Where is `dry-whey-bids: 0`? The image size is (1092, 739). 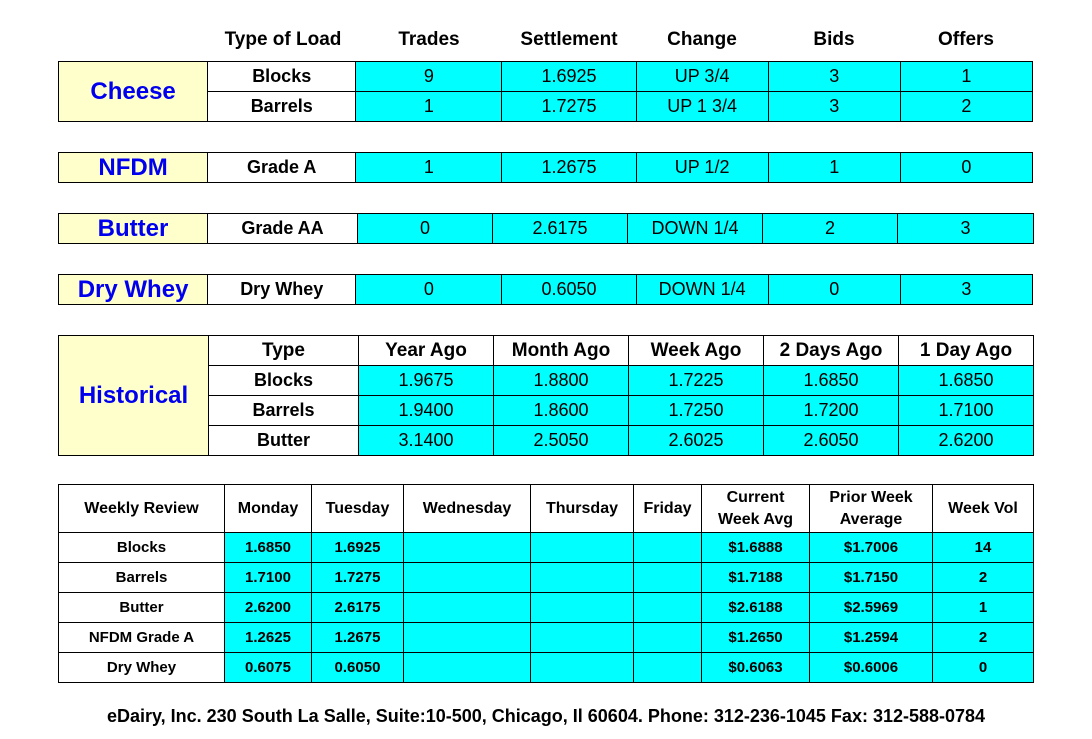
dry-whey-bids: 0 is located at coordinates (834, 289).